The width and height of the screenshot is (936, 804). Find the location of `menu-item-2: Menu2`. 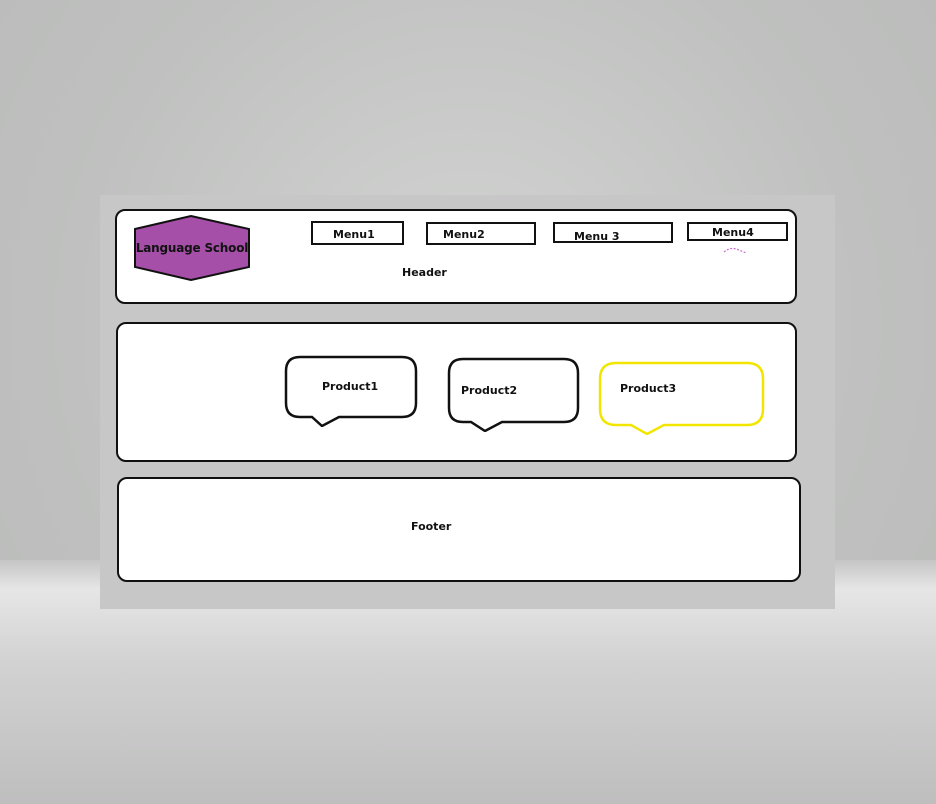

menu-item-2: Menu2 is located at coordinates (481, 233).